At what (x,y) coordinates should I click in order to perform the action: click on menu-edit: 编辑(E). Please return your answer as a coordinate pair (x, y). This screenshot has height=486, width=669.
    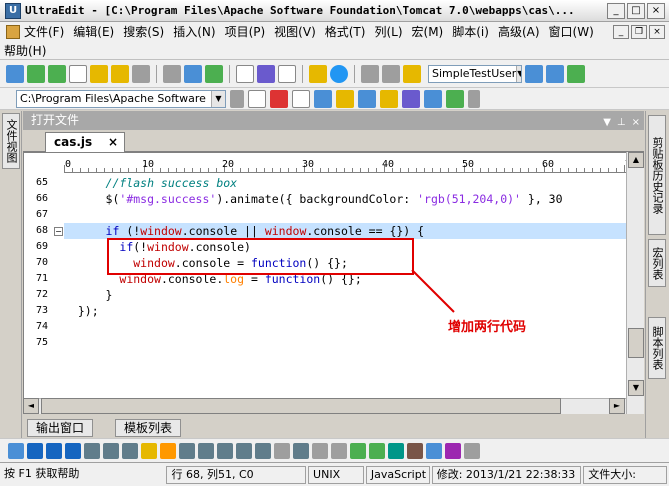
    Looking at the image, I should click on (94, 31).